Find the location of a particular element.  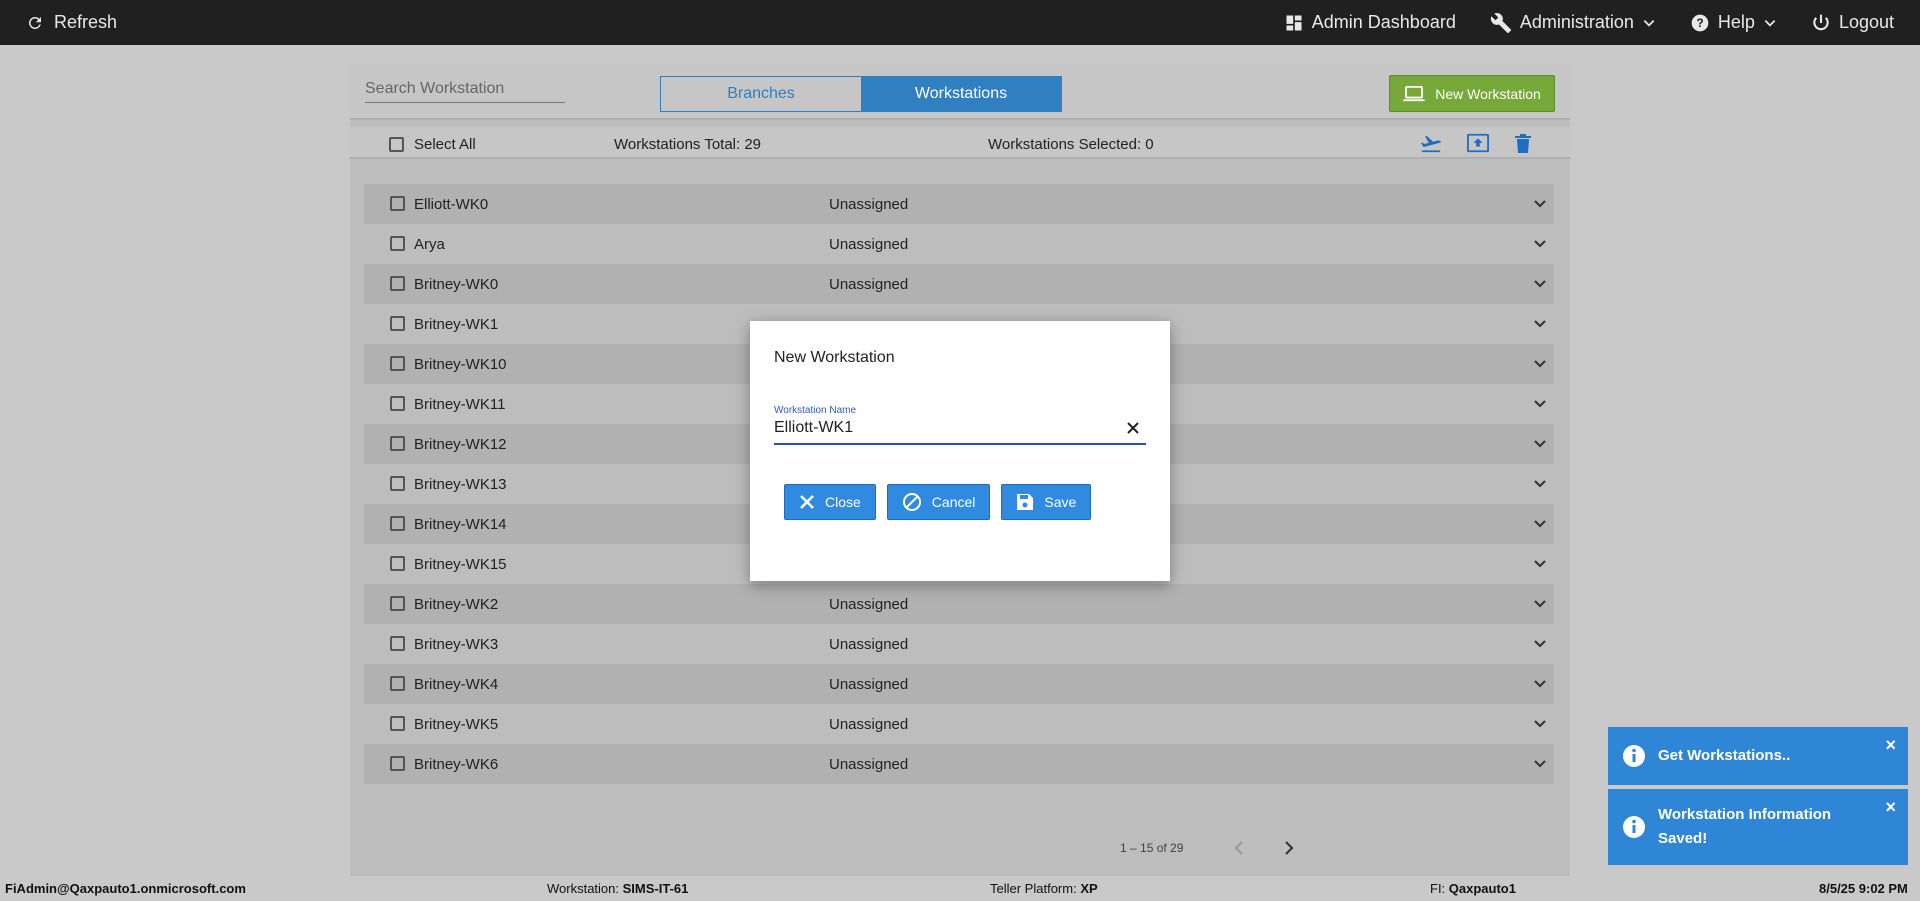

administration-label: Administration is located at coordinates (1576, 22).